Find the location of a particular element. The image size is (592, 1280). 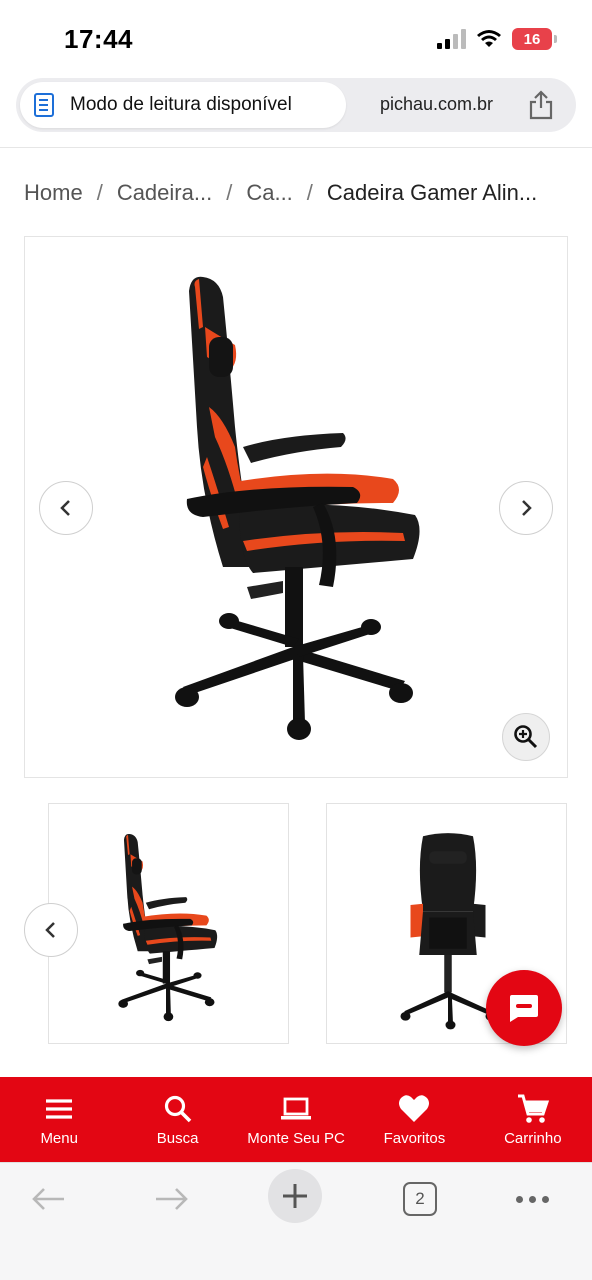

nav-label: Monte Seu PC is located at coordinates (296, 1138).